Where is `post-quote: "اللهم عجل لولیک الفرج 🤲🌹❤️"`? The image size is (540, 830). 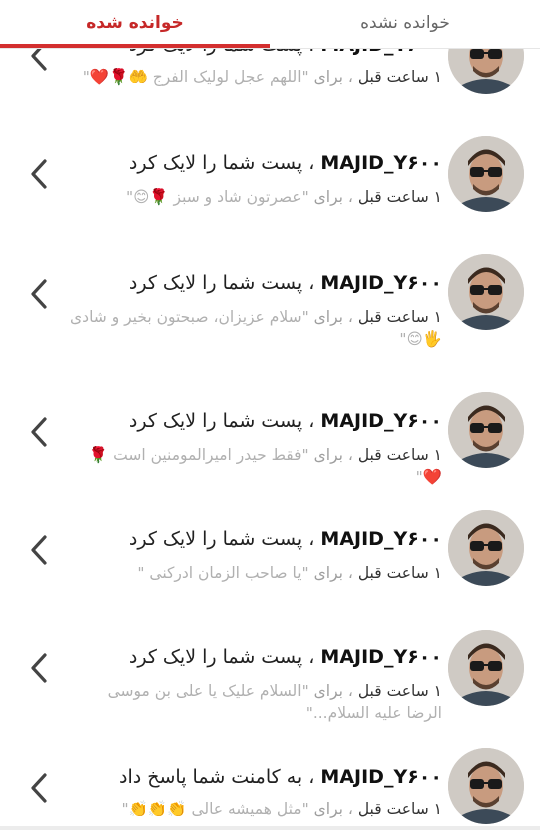 post-quote: "اللهم عجل لولیک الفرج 🤲🌹❤️" is located at coordinates (195, 77).